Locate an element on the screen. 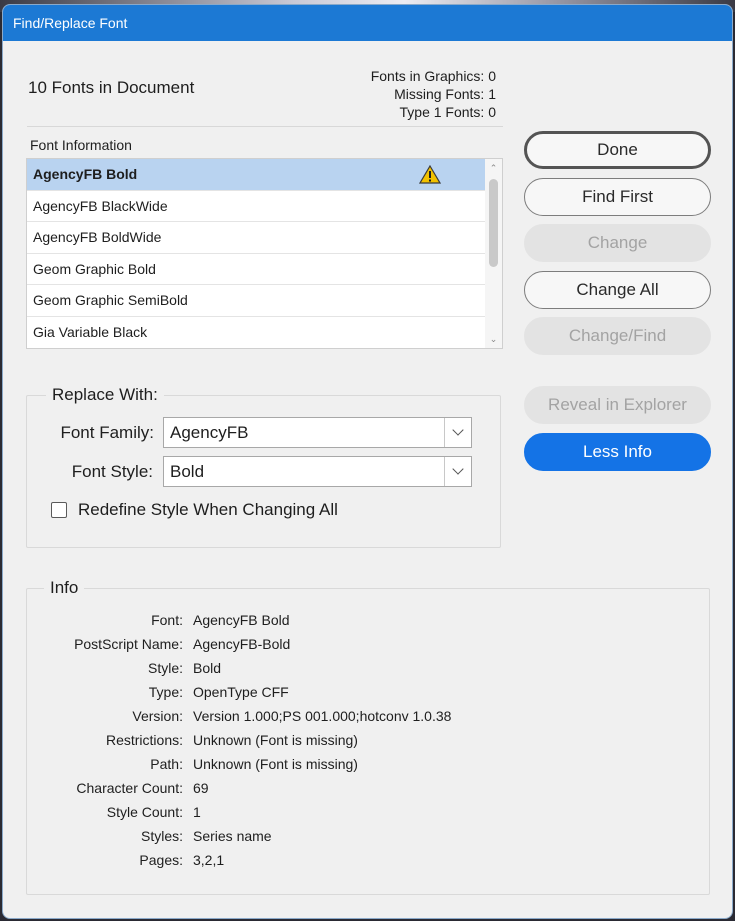 The width and height of the screenshot is (735, 921). info-key: Version: is located at coordinates (157, 716).